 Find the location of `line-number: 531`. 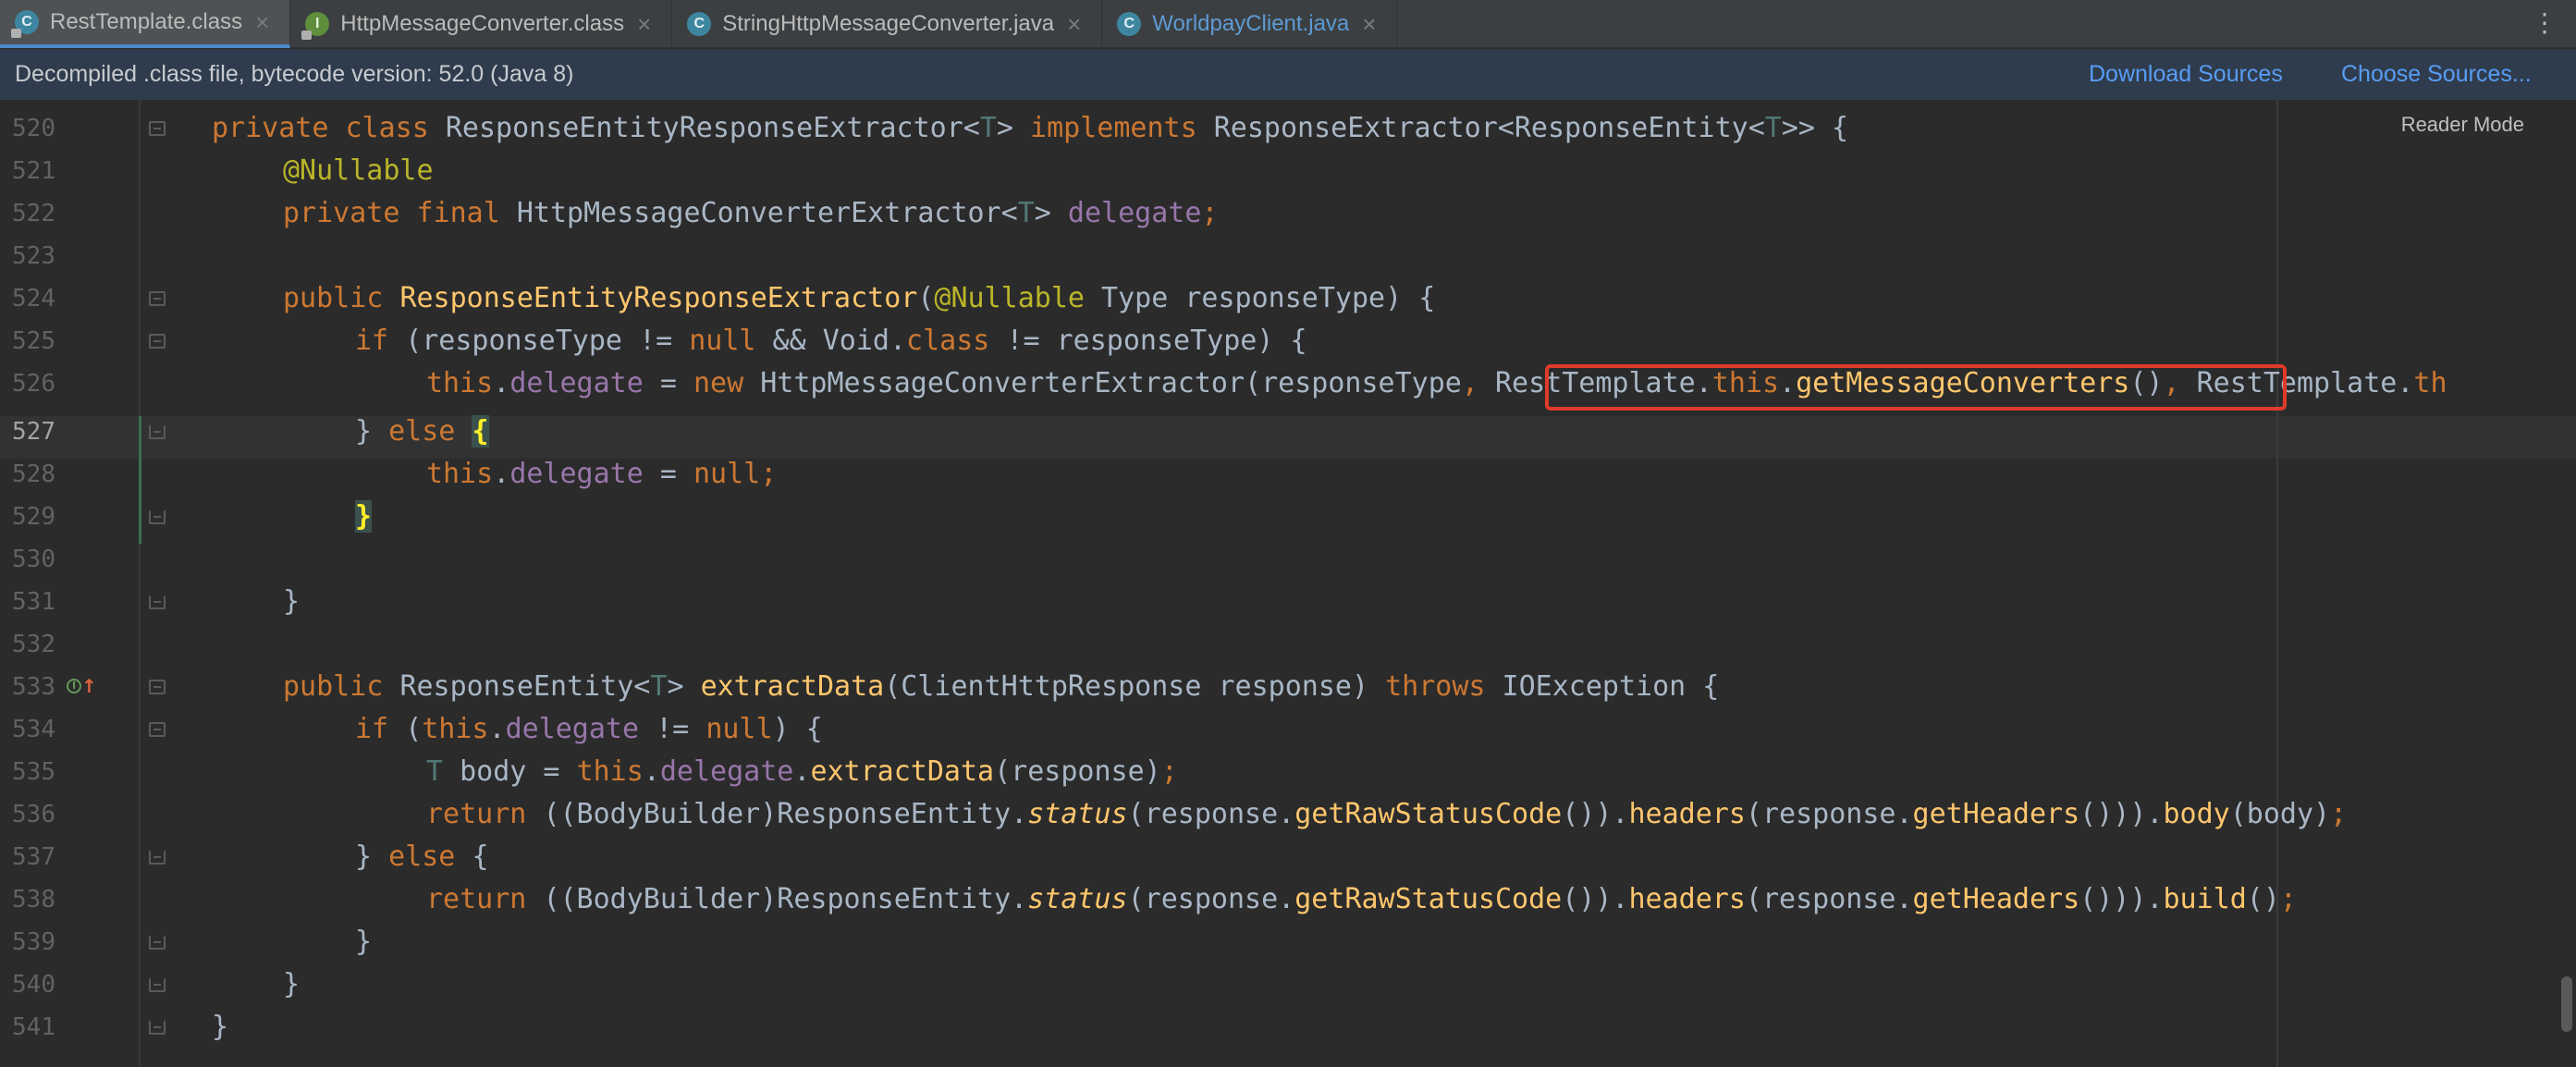

line-number: 531 is located at coordinates (33, 602).